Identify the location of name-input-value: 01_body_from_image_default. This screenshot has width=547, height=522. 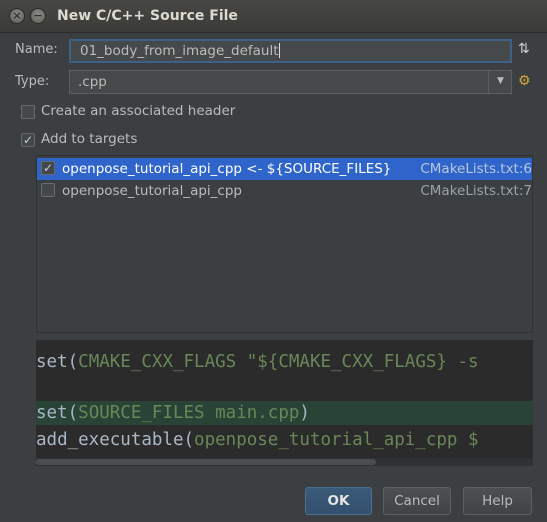
(179, 51).